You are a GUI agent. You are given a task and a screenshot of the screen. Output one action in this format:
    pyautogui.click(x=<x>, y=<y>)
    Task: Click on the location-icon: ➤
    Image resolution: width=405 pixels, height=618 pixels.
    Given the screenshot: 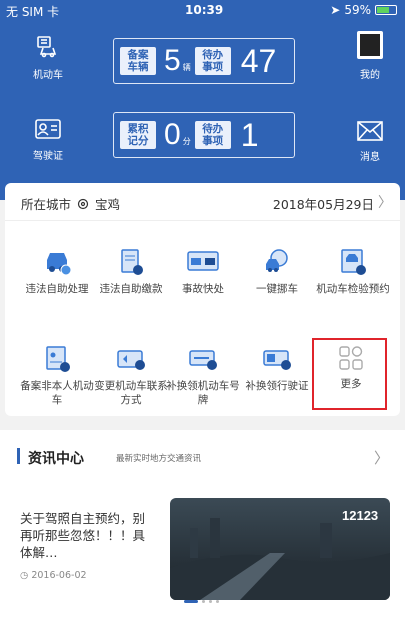 What is the action you would take?
    pyautogui.click(x=335, y=10)
    